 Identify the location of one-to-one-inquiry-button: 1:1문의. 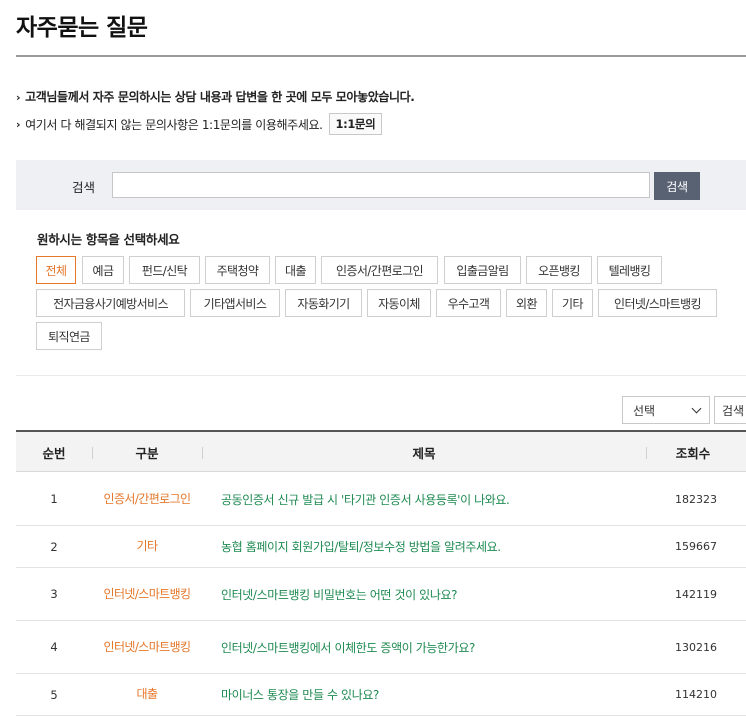
(355, 124).